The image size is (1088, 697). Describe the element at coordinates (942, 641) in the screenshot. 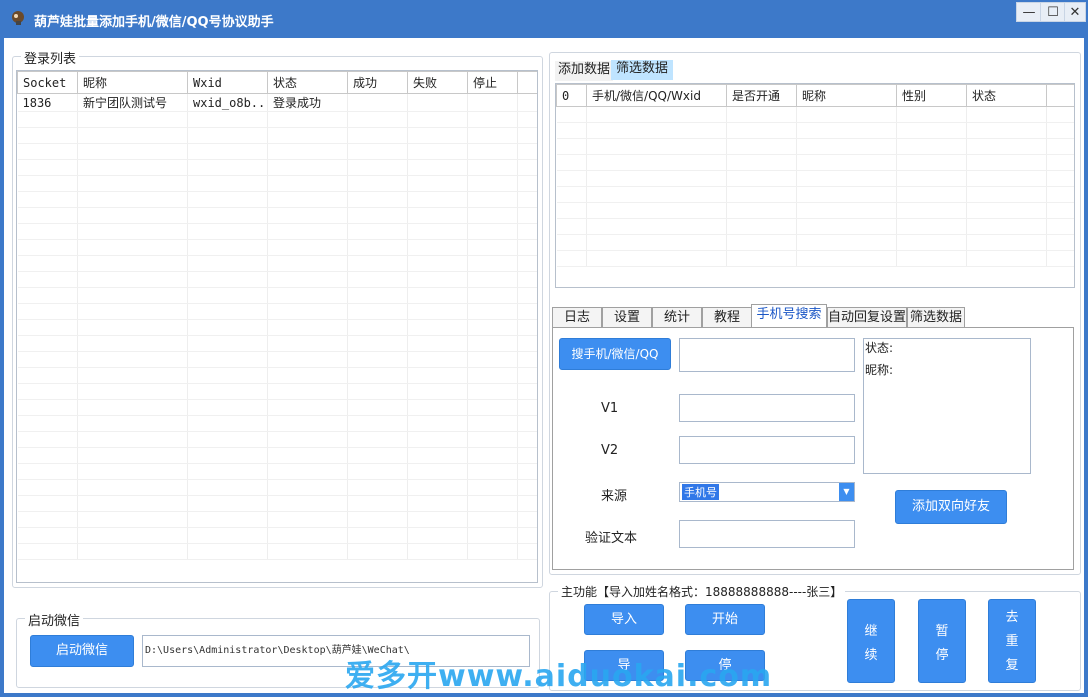

I see `pause-button: 暂 停` at that location.